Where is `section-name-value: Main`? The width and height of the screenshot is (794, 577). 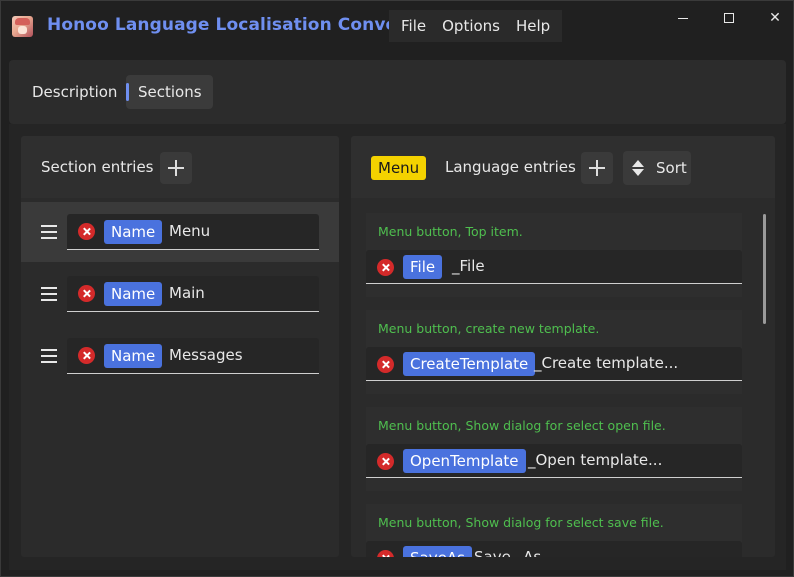 section-name-value: Main is located at coordinates (187, 293).